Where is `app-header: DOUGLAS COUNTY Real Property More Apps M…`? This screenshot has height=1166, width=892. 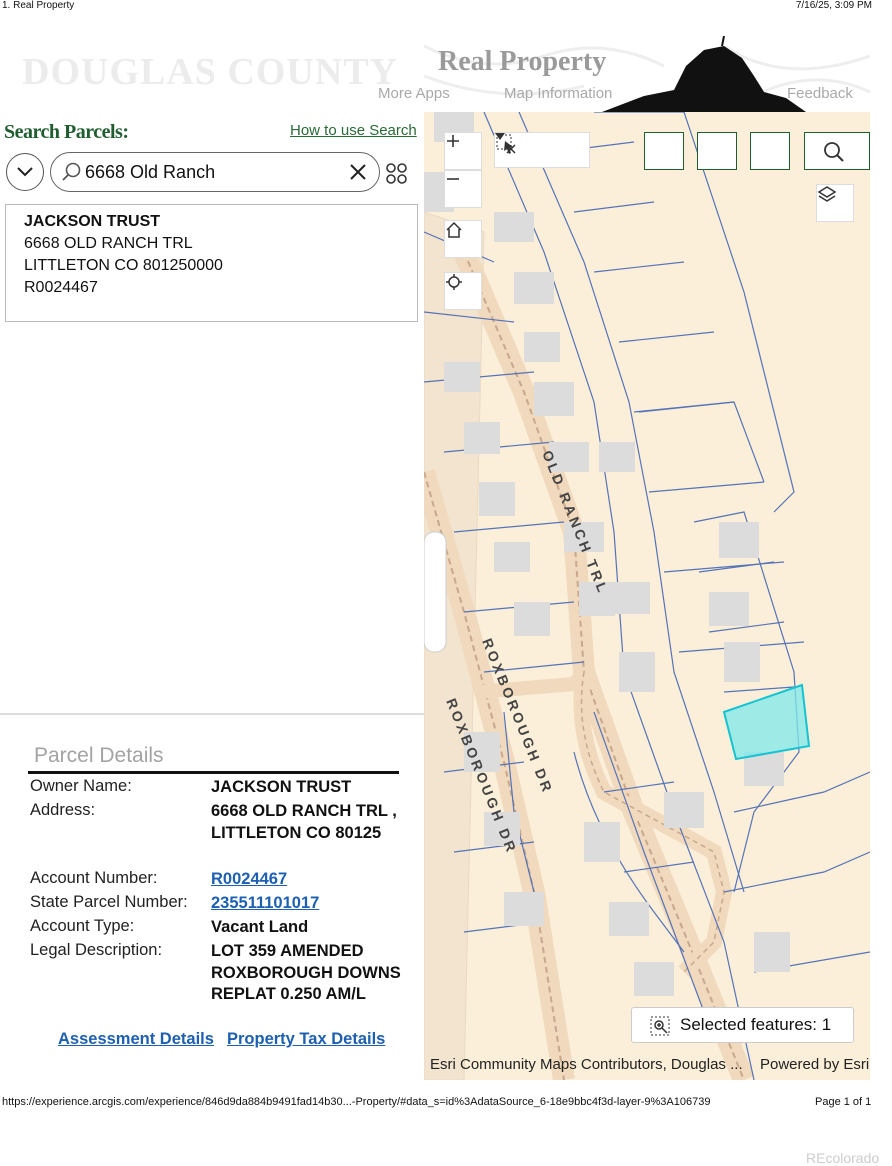 app-header: DOUGLAS COUNTY Real Property More Apps M… is located at coordinates (435, 74).